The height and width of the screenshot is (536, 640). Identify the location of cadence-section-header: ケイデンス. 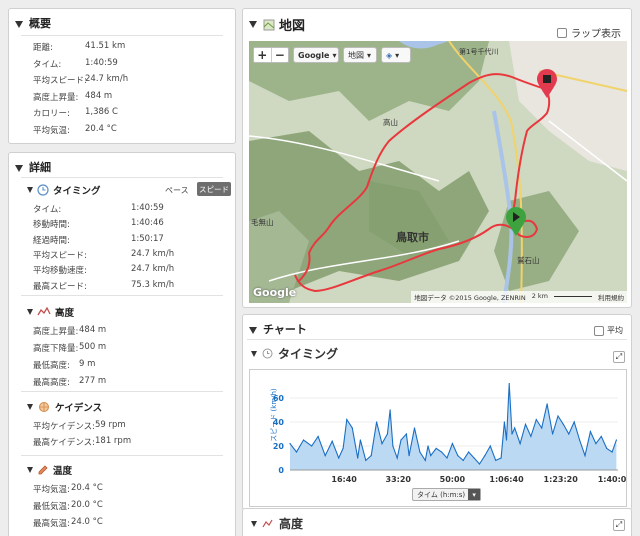
(64, 407).